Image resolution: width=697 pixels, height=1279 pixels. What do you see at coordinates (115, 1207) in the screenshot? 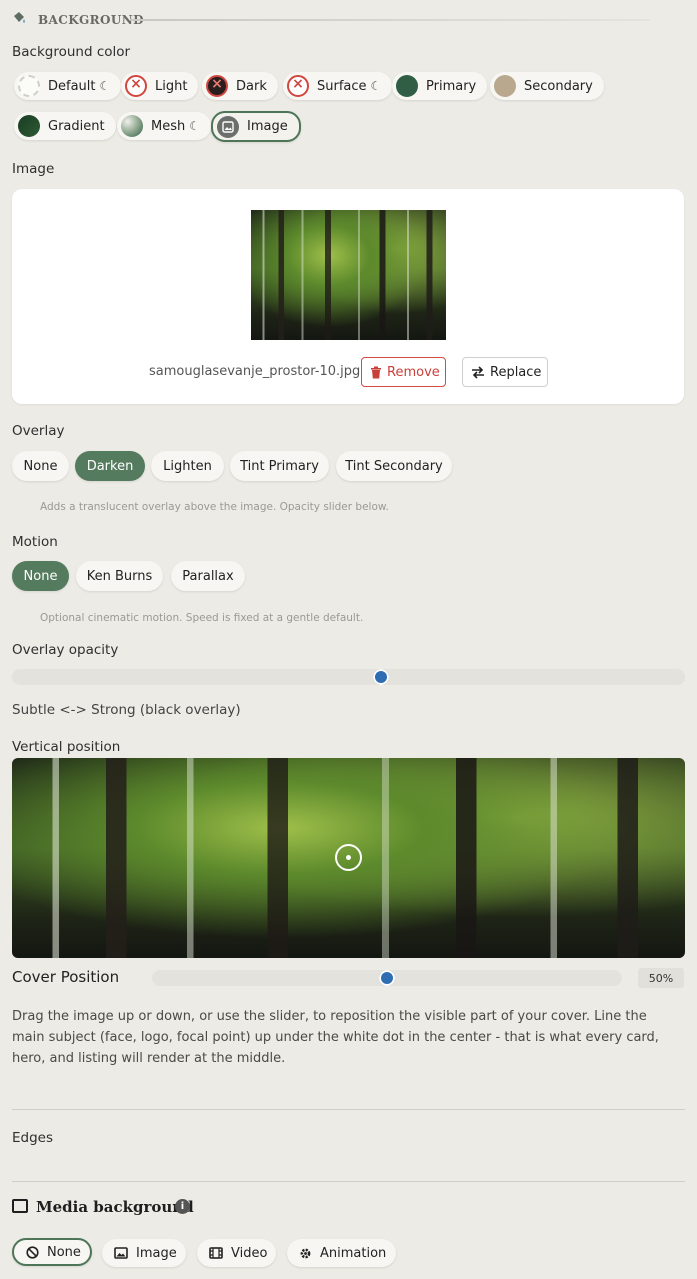
I see `media-background-title: Media background` at bounding box center [115, 1207].